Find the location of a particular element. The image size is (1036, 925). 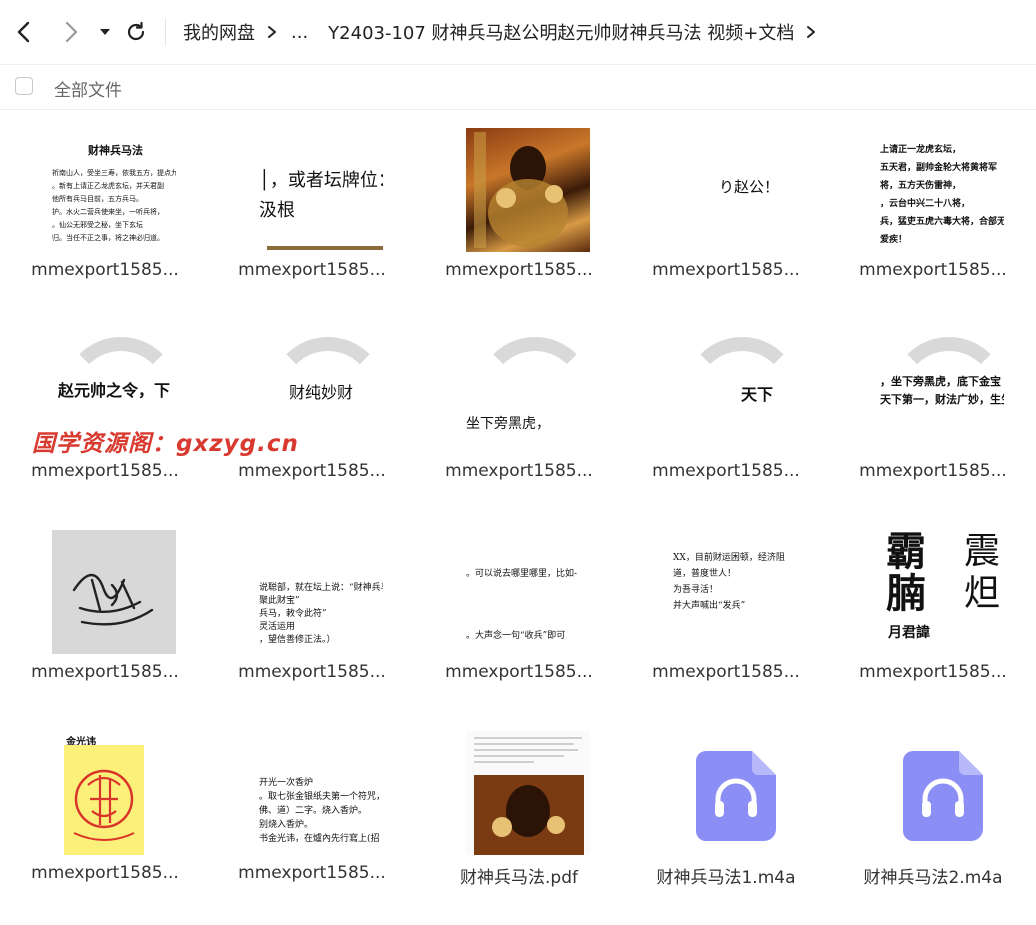

file-name: 财神兵马法.pdf is located at coordinates (519, 875).